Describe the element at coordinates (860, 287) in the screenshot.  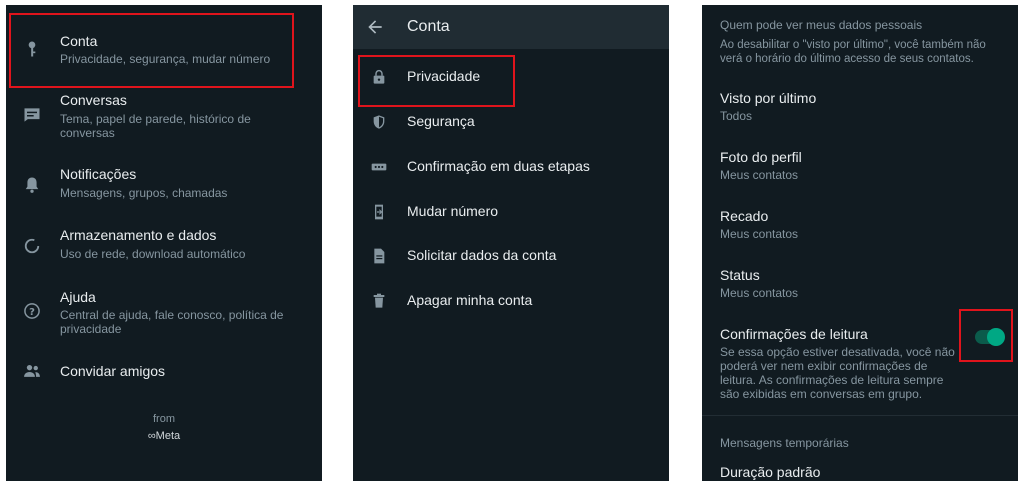
I see `privacy-item-status: Status Meus contatos` at that location.